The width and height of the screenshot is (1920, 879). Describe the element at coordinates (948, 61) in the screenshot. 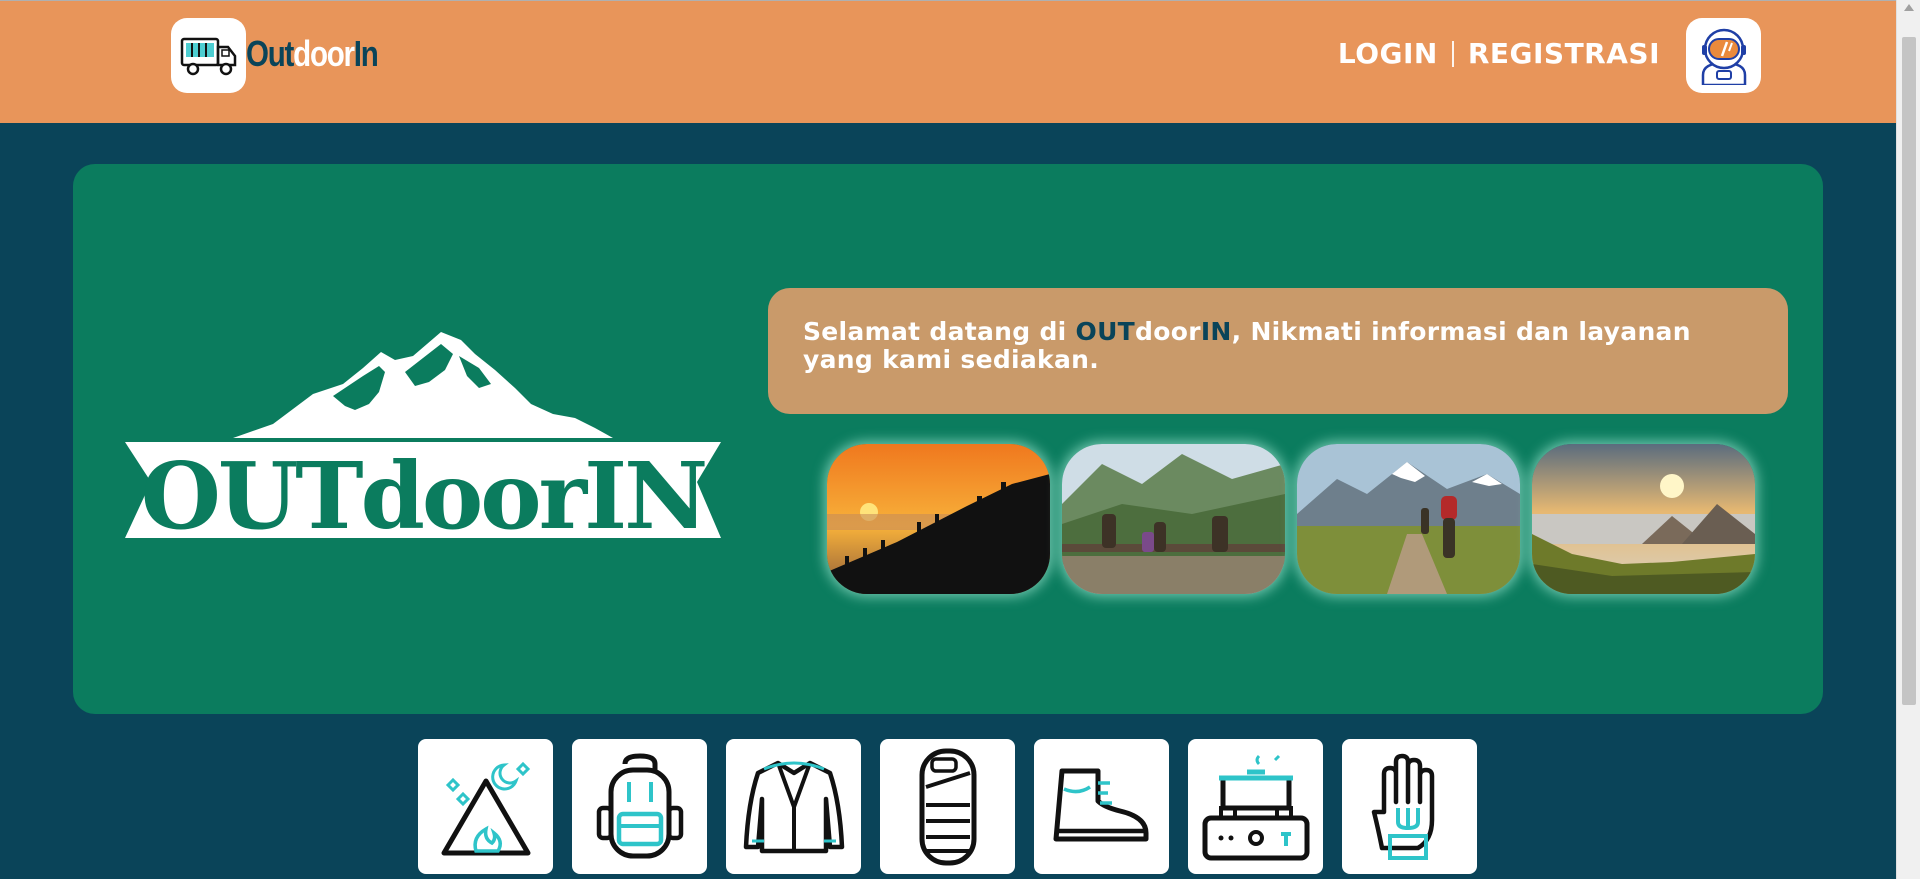

I see `top-navbar: OutdoorIn LOGIN REGISTRASI` at that location.